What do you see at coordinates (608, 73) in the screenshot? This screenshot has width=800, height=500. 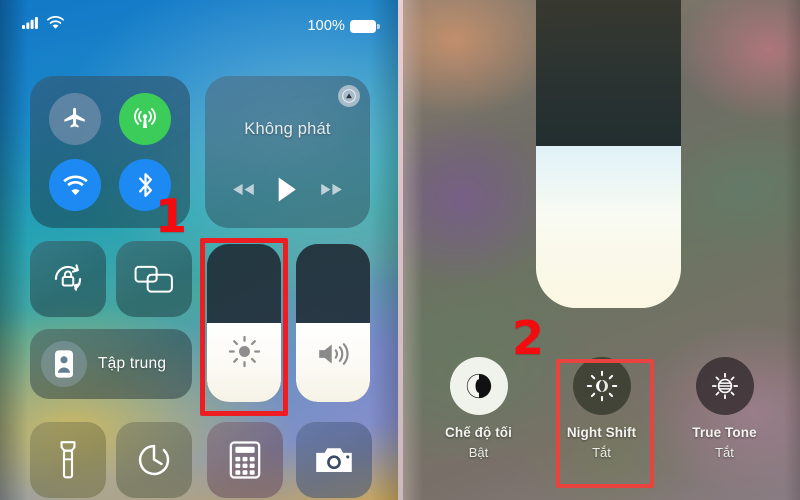 I see `expanded-brightness-track` at bounding box center [608, 73].